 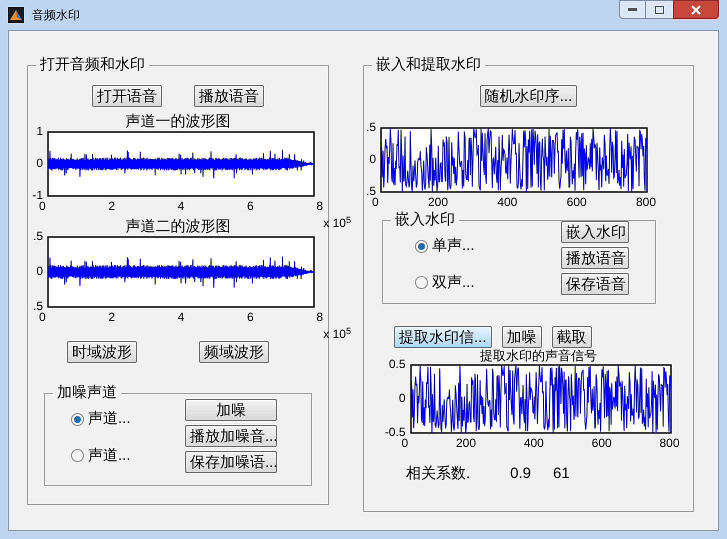 What do you see at coordinates (397, 364) in the screenshot?
I see `axis-tick-label: 0.5` at bounding box center [397, 364].